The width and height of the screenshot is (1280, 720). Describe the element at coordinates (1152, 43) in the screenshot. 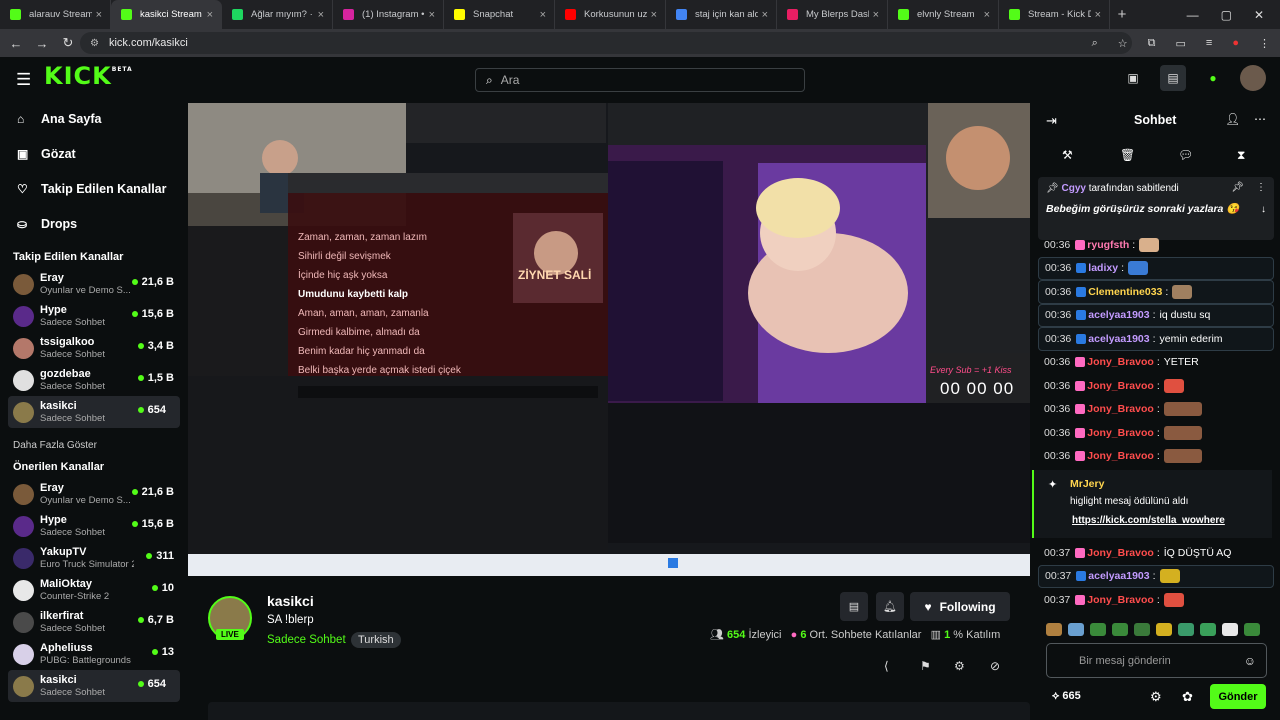

I see `extensions-icon: ⧉` at that location.